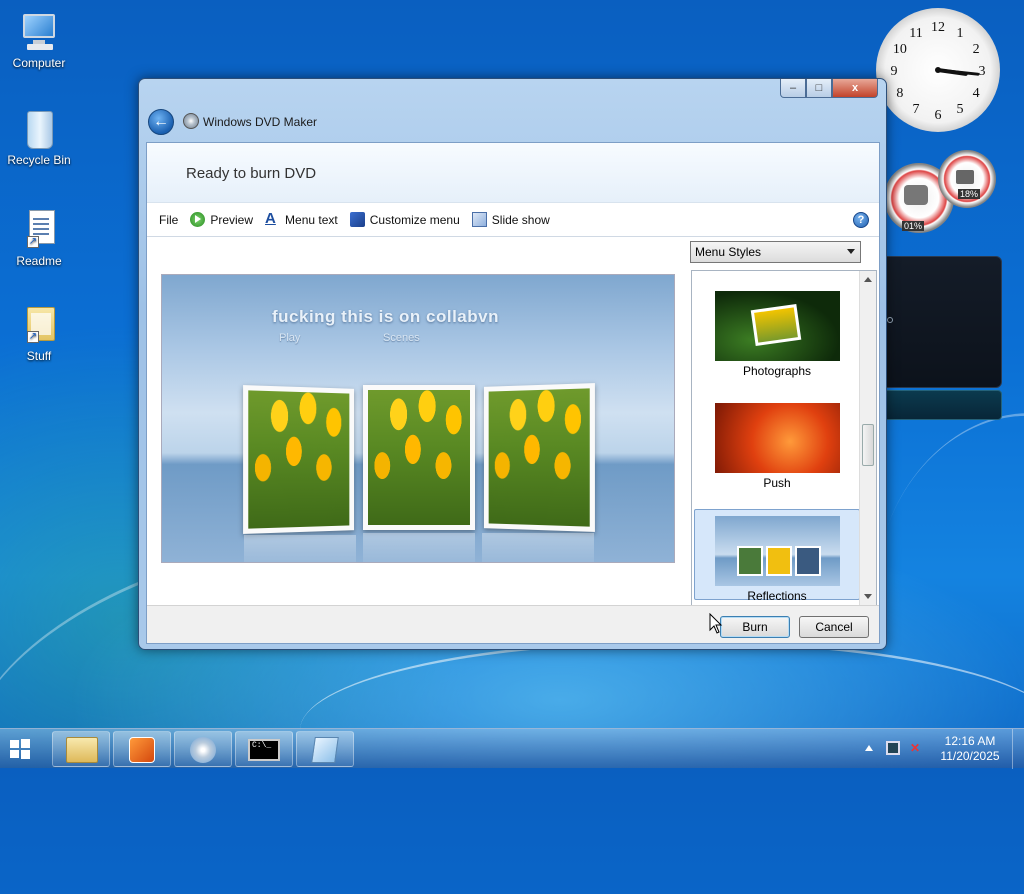 This screenshot has height=894, width=1024. I want to click on clock-center, so click(938, 70).